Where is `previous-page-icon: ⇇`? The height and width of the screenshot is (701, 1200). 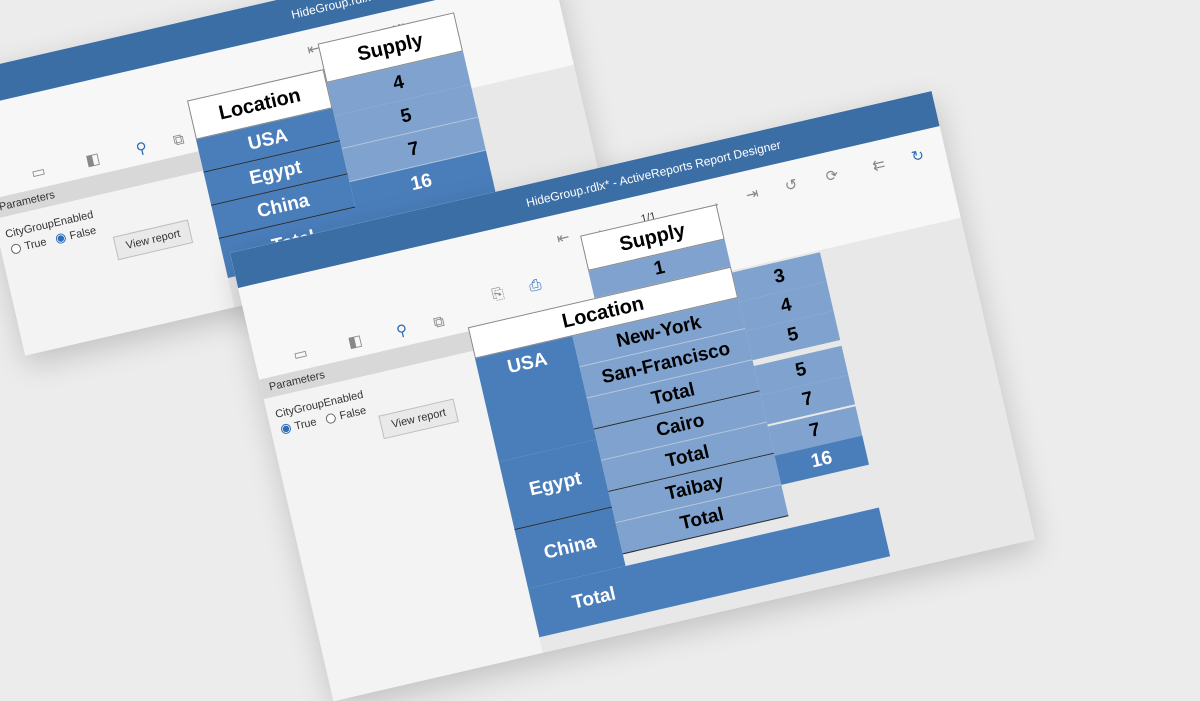 previous-page-icon: ⇇ is located at coordinates (878, 164).